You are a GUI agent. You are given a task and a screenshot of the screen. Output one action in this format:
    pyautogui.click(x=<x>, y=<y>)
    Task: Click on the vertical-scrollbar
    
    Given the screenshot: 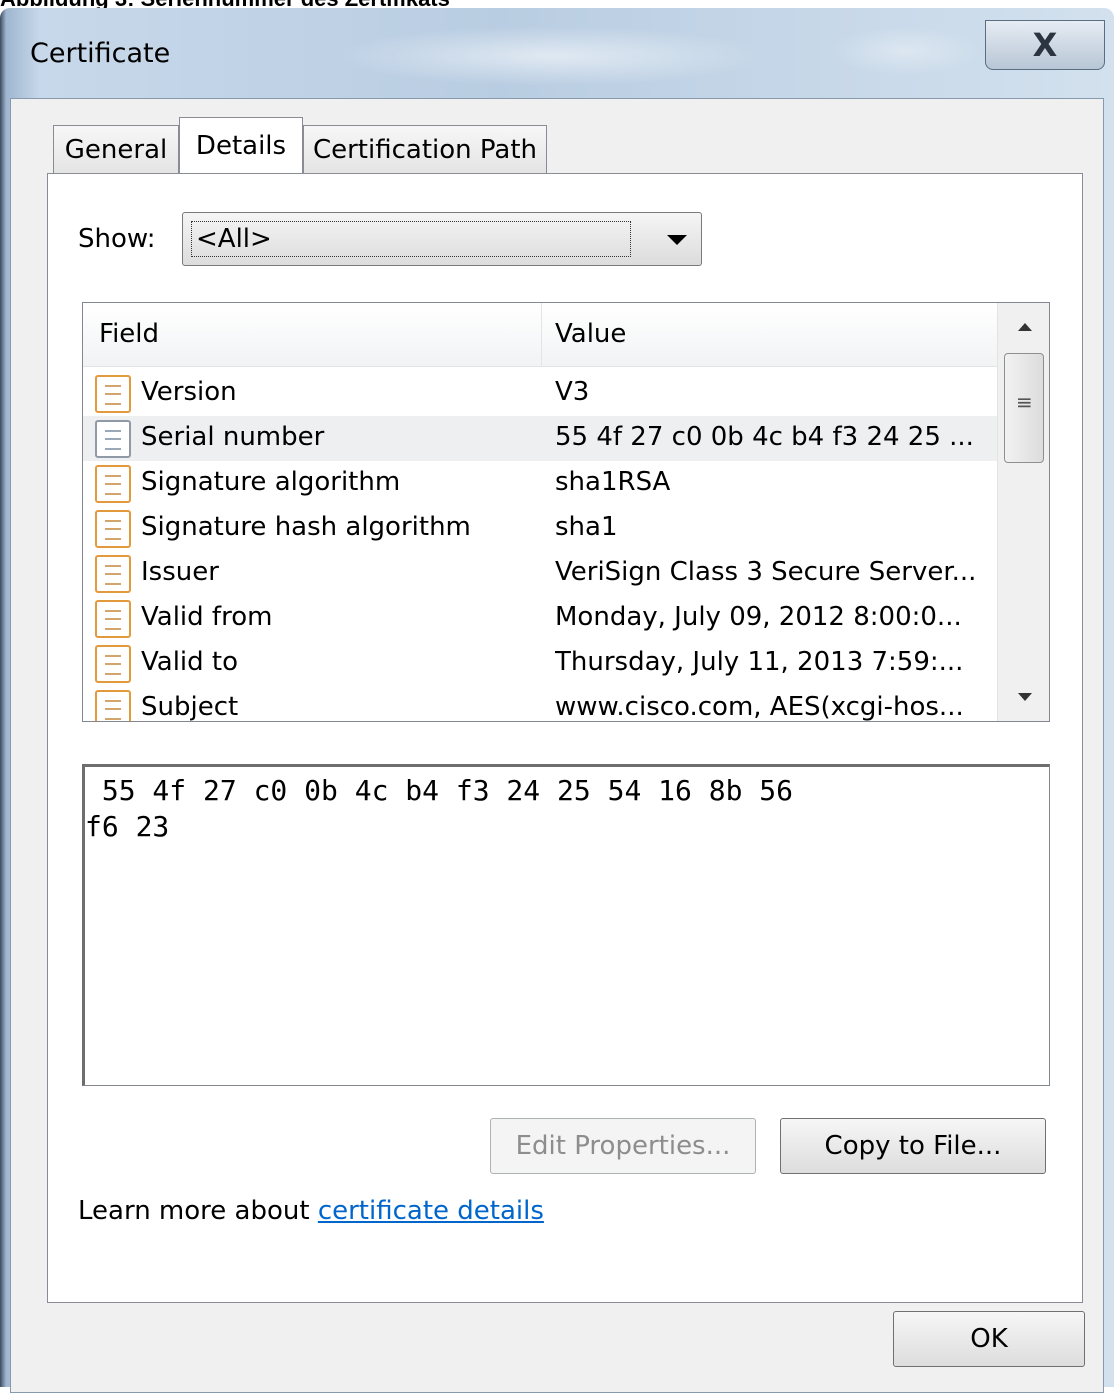 What is the action you would take?
    pyautogui.click(x=1023, y=512)
    